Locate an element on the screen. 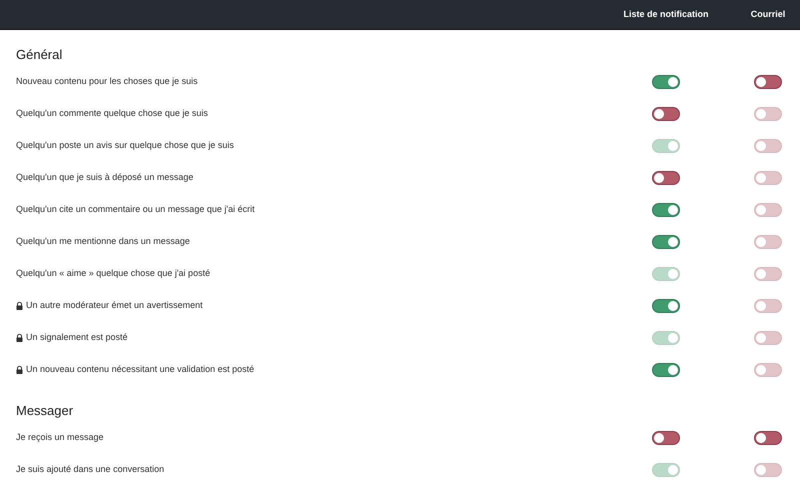 The width and height of the screenshot is (800, 489). setting-label: Je reçois un message is located at coordinates (60, 437).